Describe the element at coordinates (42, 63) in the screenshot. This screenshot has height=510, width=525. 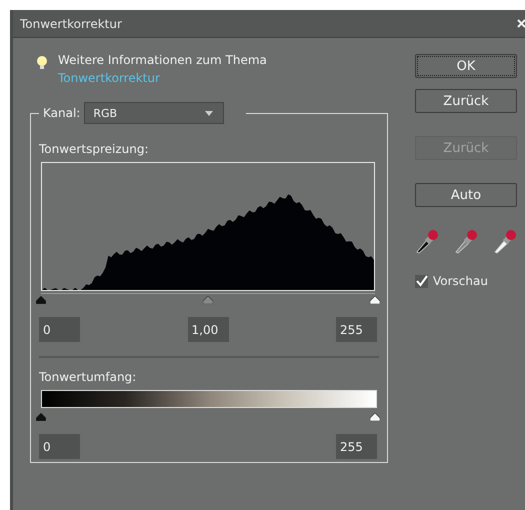
I see `light-bulb-icon` at that location.